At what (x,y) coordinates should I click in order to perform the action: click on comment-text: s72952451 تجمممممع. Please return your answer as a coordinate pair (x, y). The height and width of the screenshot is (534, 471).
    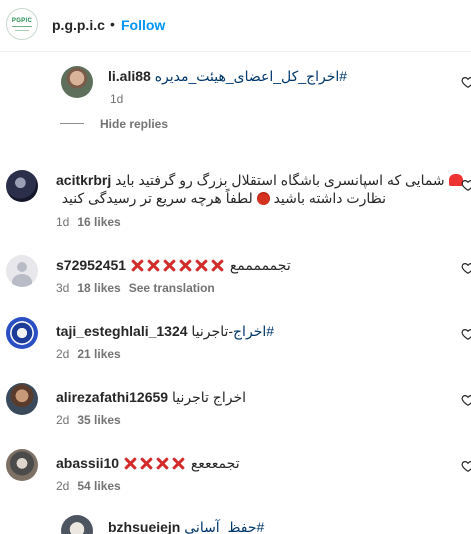
    Looking at the image, I should click on (173, 265).